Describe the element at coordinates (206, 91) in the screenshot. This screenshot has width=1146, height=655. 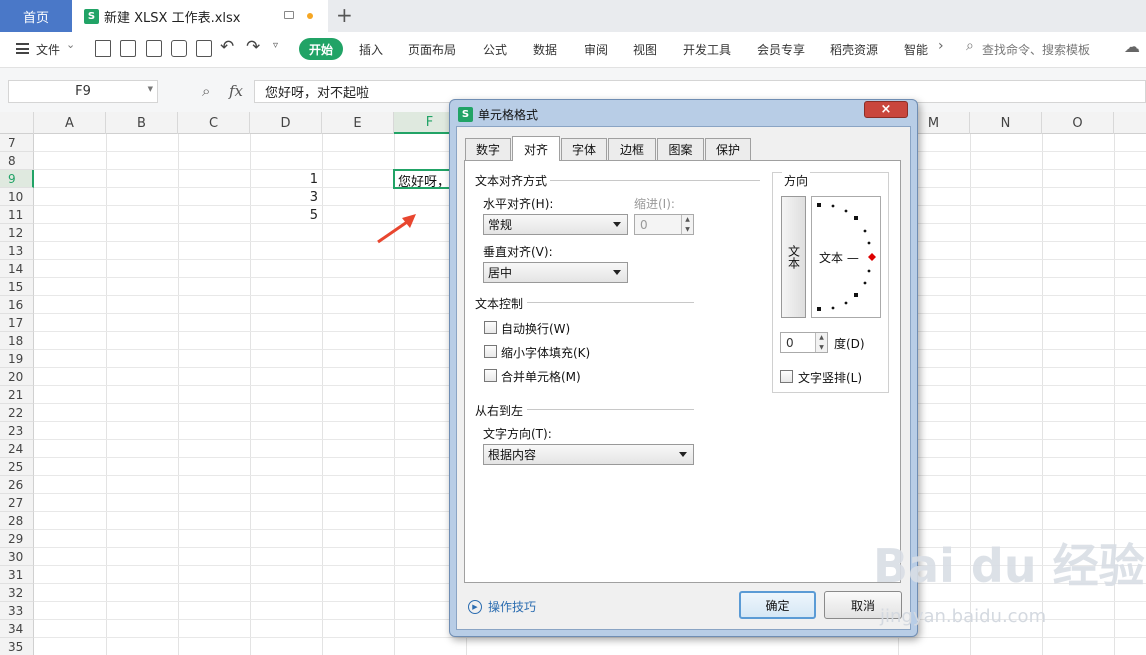
I see `zoom-formula-icon: ⌕` at that location.